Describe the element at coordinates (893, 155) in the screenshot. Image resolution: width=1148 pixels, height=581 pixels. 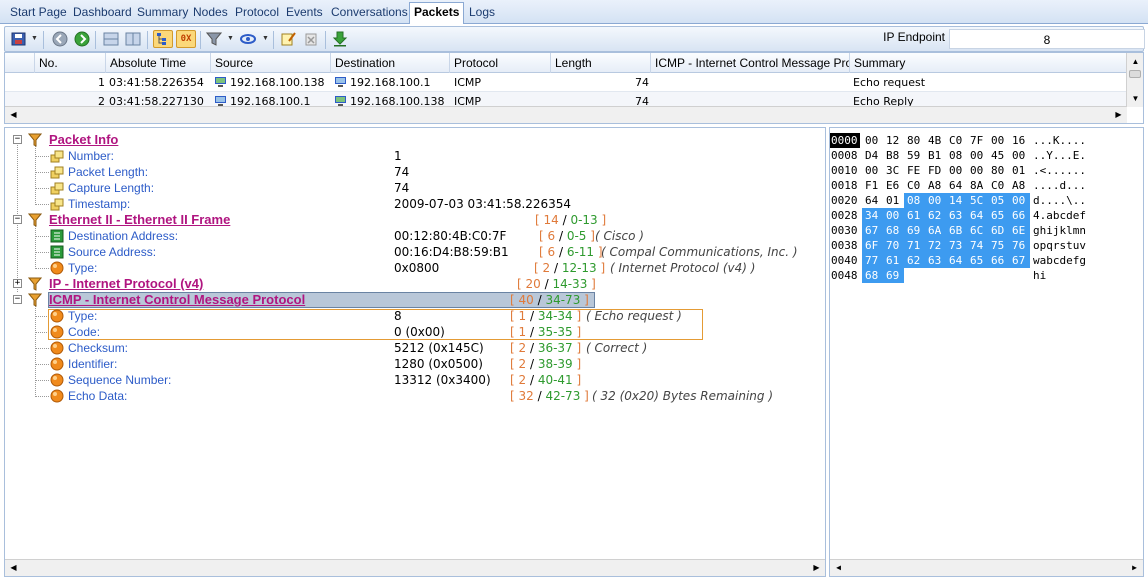
I see `hex-byte: B8` at that location.